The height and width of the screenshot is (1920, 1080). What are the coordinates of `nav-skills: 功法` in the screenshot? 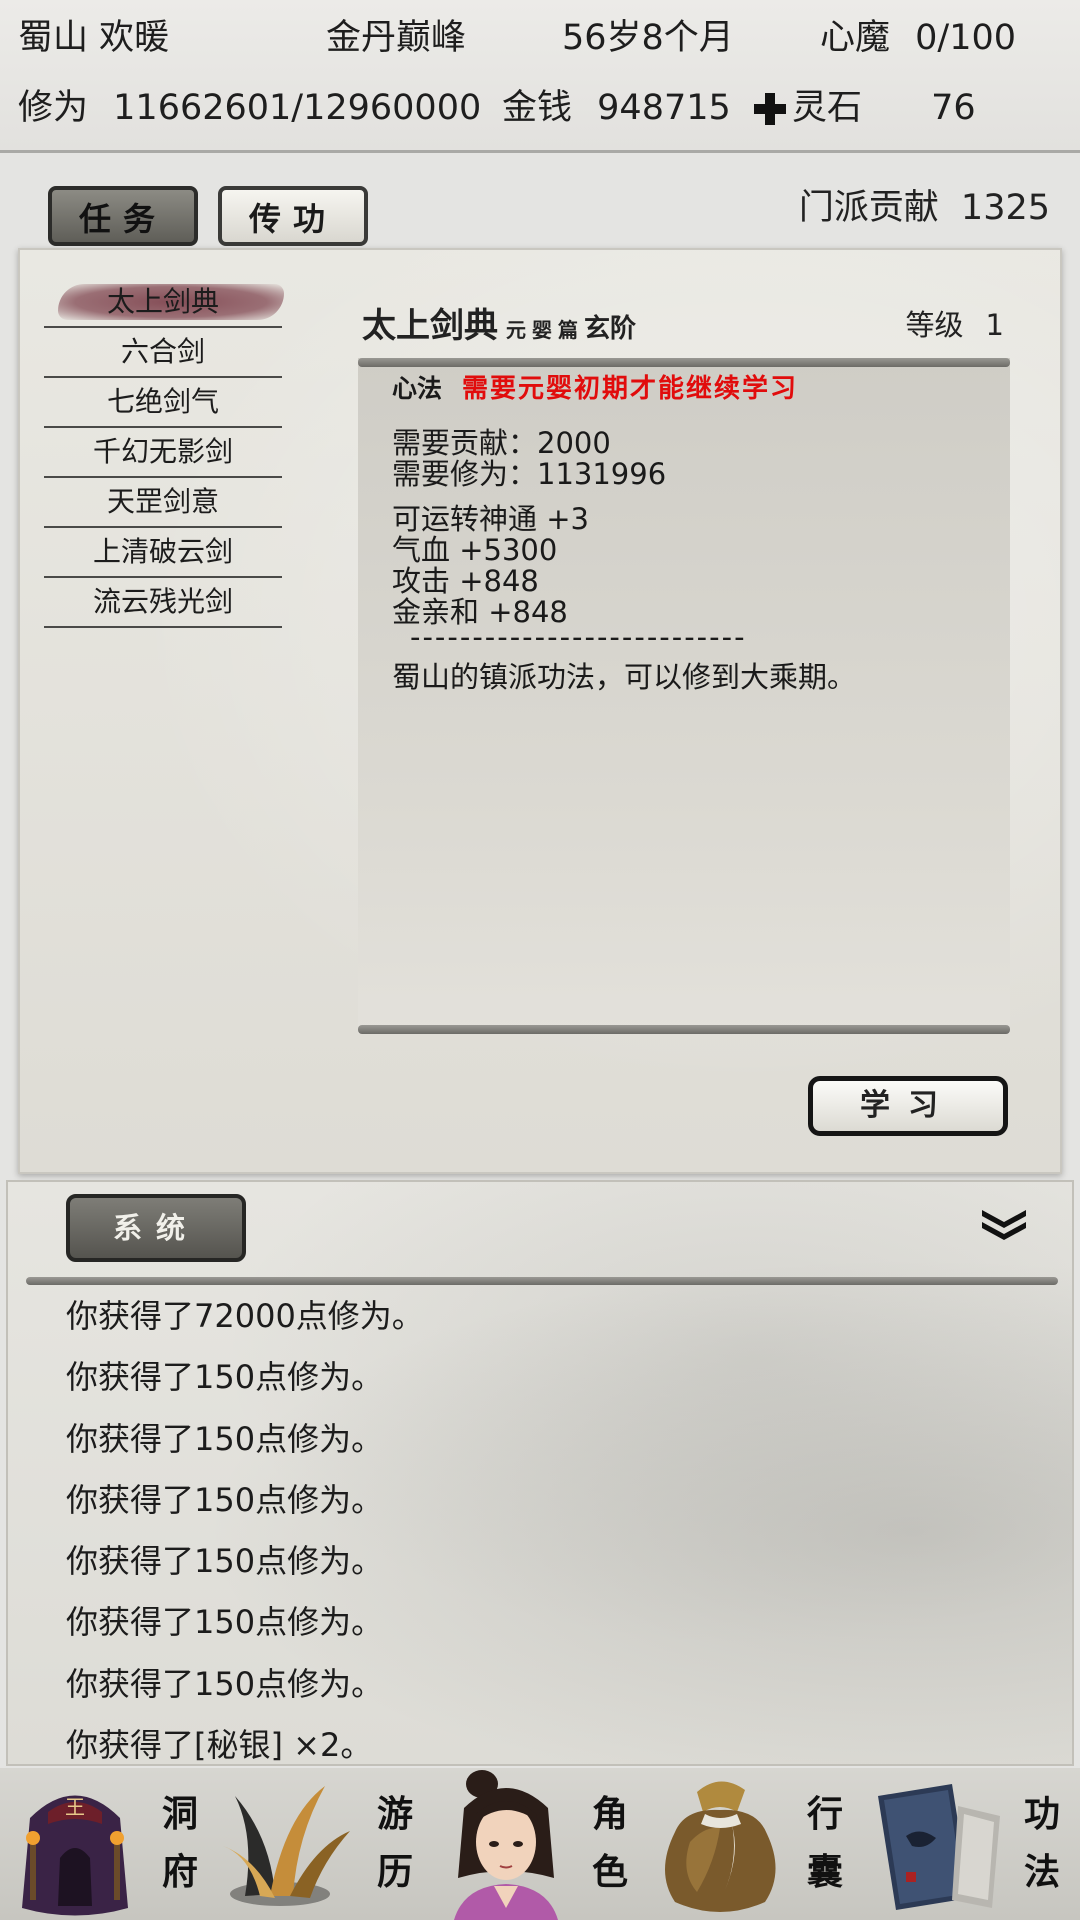 It's located at (970, 1844).